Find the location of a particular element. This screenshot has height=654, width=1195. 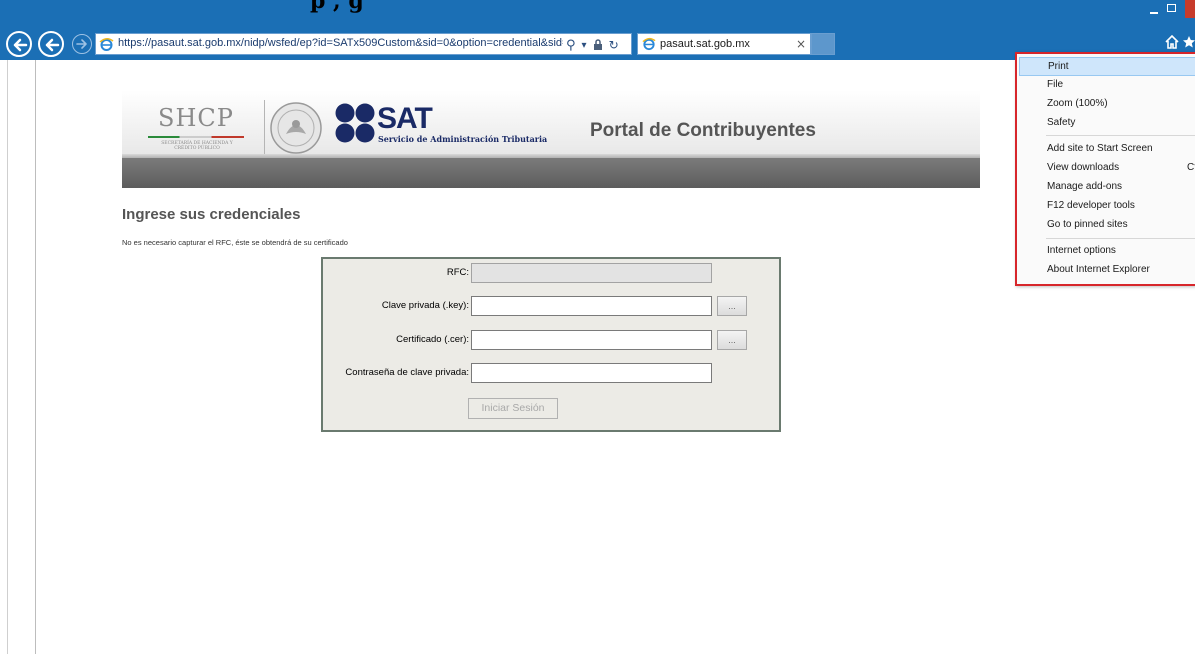

favorites-star-icon is located at coordinates (1188, 42).